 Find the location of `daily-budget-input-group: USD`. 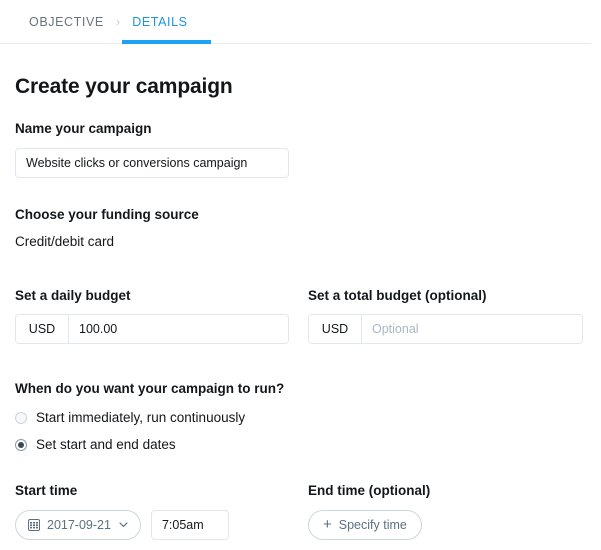

daily-budget-input-group: USD is located at coordinates (152, 329).